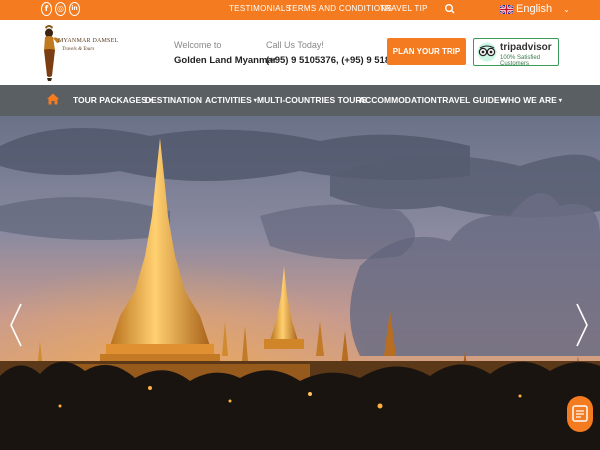 This screenshot has height=450, width=600. I want to click on welcome-name: Golden Land Myanmar, so click(225, 60).